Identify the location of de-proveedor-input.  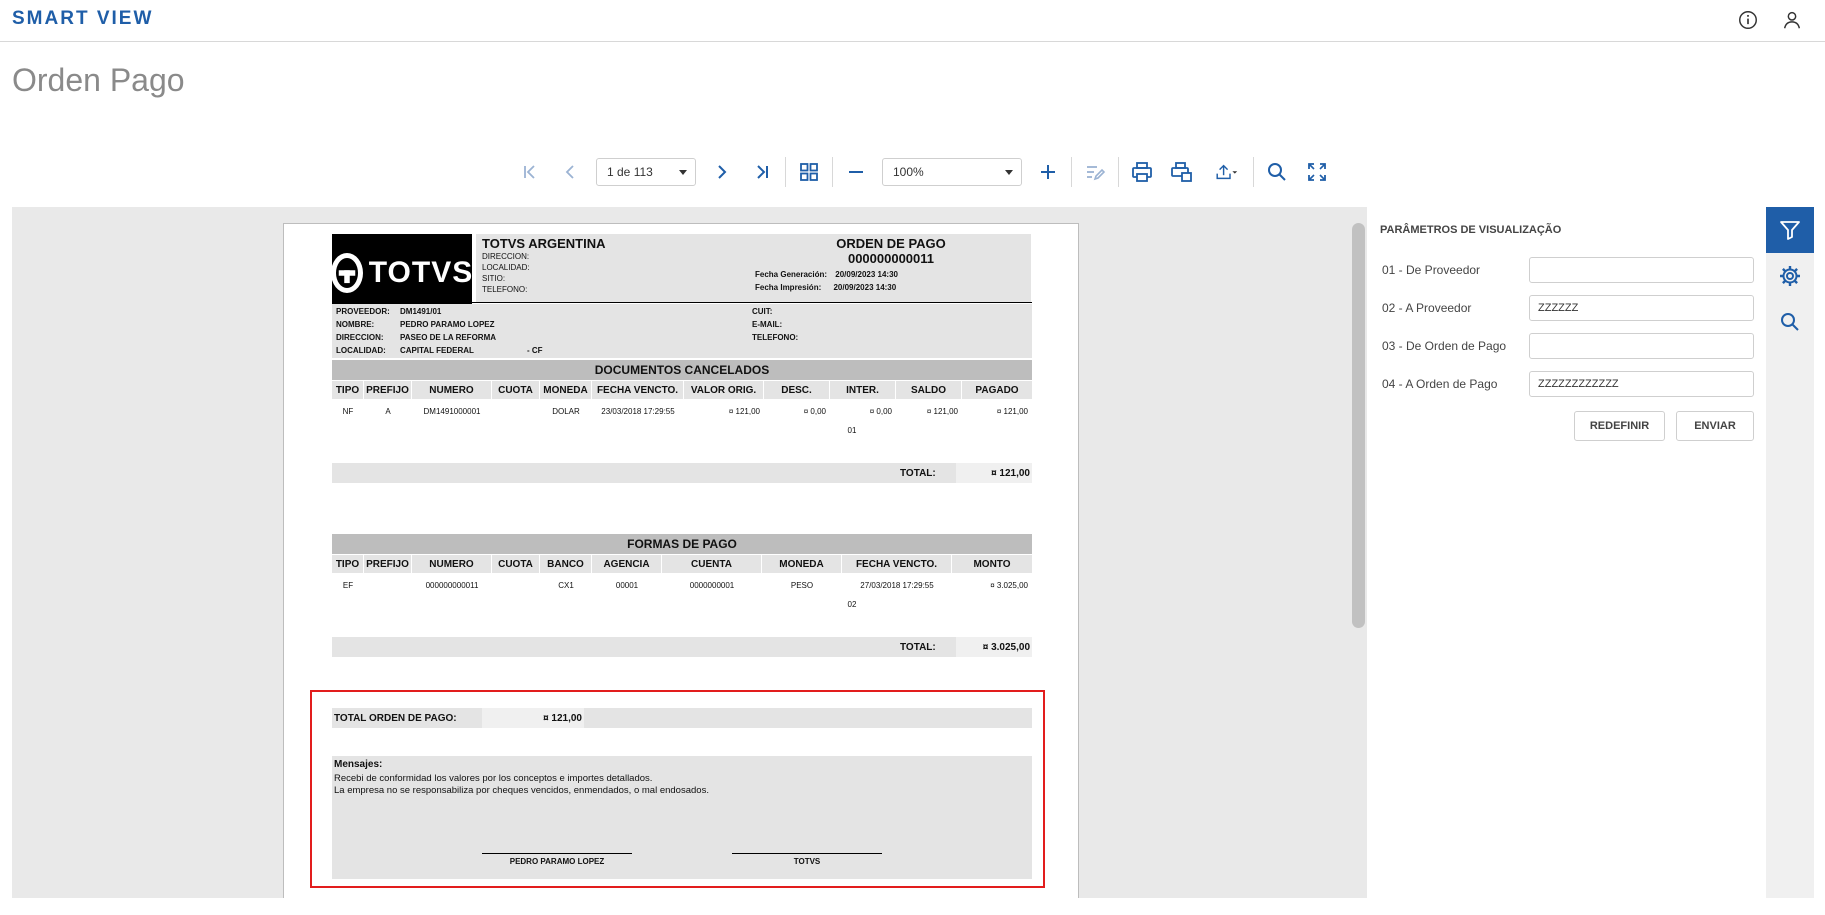
(1641, 270).